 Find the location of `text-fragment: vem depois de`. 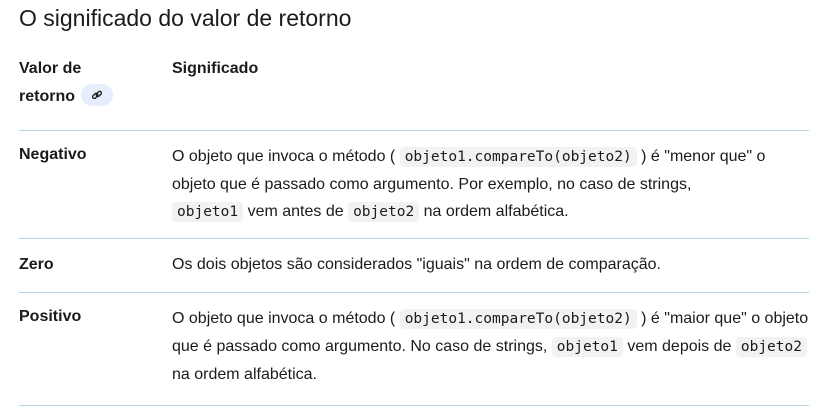

text-fragment: vem depois de is located at coordinates (679, 346).